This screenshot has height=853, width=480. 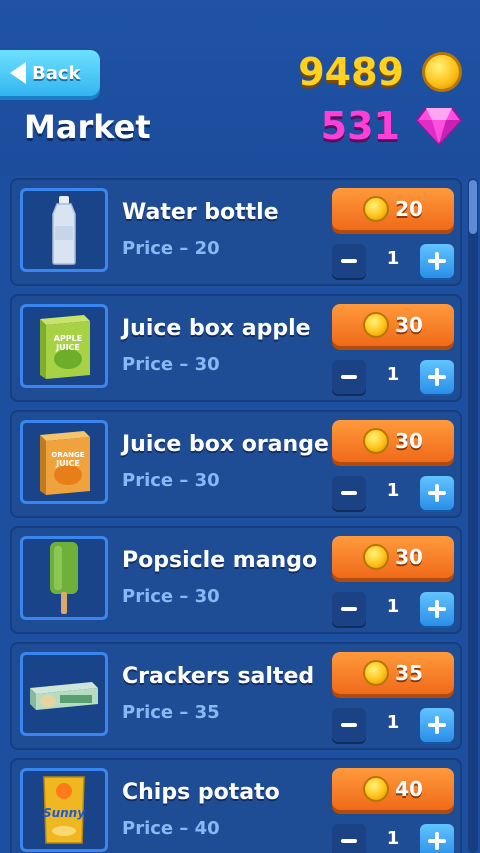 I want to click on chips-bag-icon: Sunny, so click(x=64, y=810).